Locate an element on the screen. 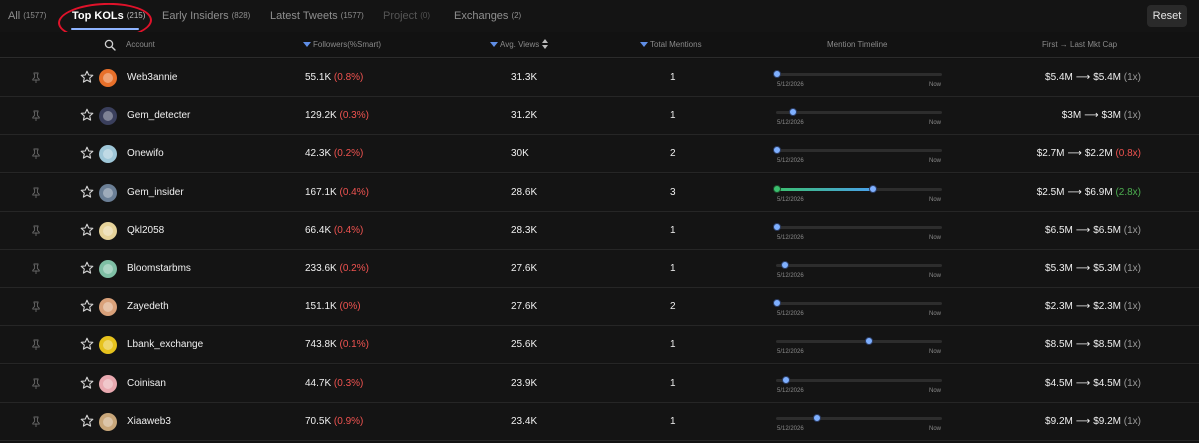  reset-button: Reset is located at coordinates (1167, 16).